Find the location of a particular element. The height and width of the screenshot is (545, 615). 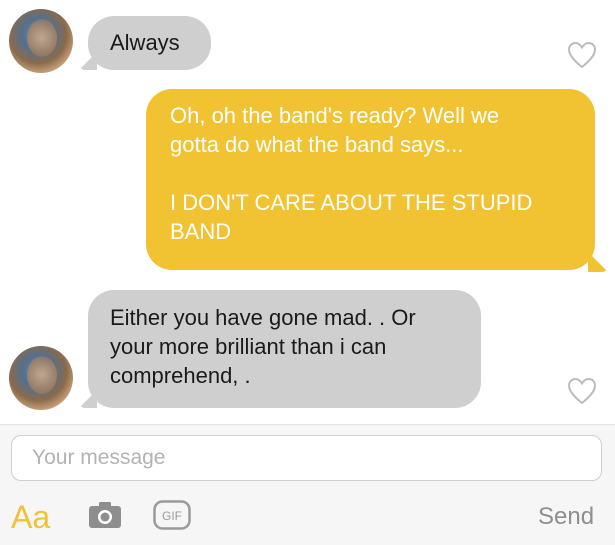

message-line: Oh, oh the band's ready? Well we is located at coordinates (335, 115).